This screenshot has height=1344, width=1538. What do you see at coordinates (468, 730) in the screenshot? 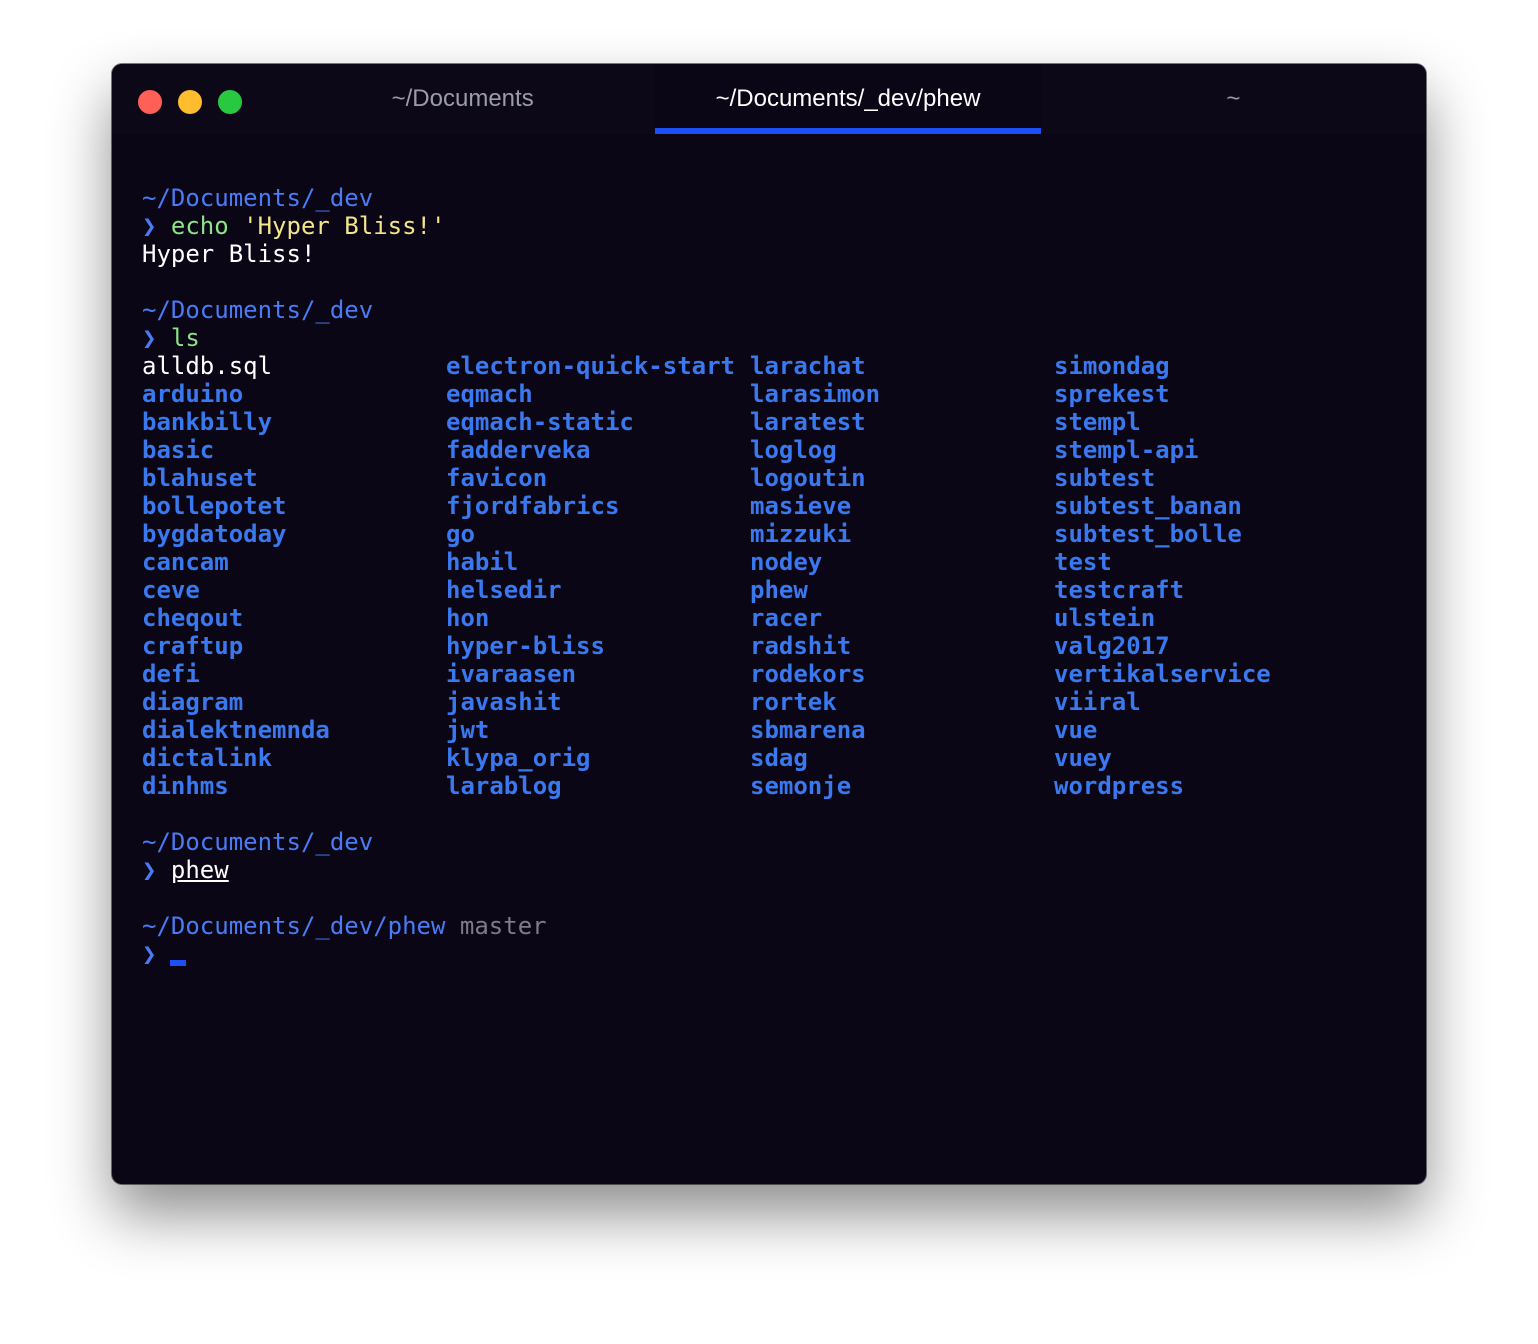
I see `ls-directory-entry: jwt` at bounding box center [468, 730].